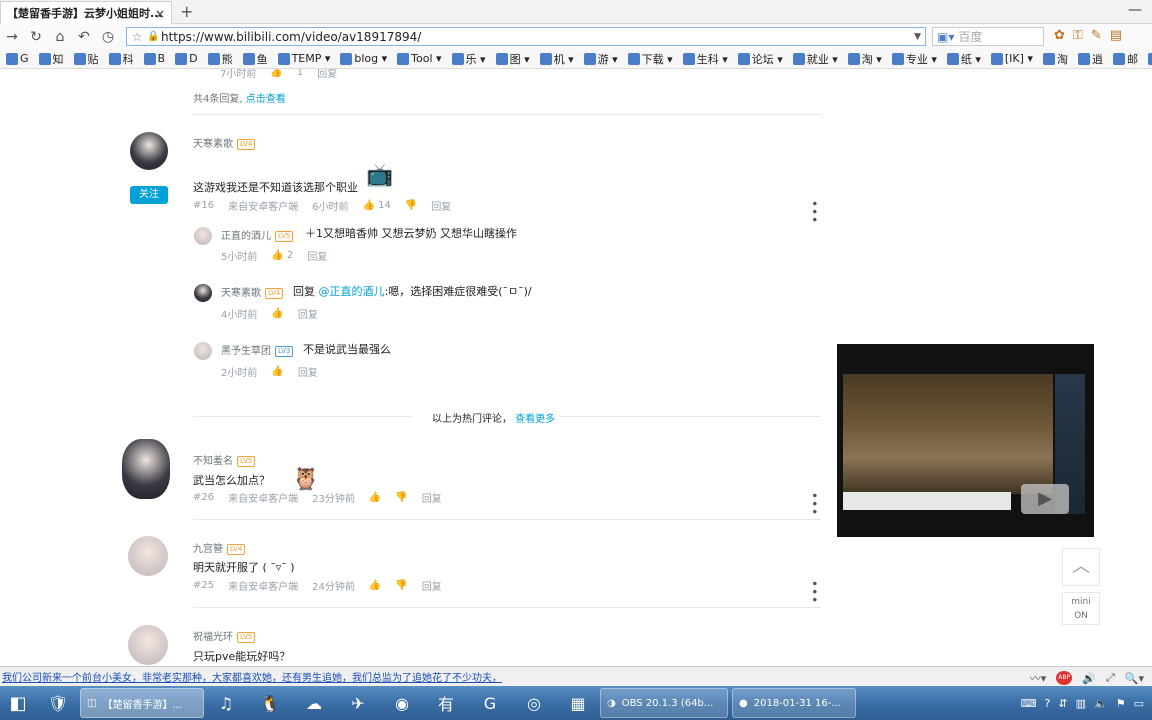 This screenshot has height=720, width=1152. I want to click on username-text: 祝福光环, so click(213, 637).